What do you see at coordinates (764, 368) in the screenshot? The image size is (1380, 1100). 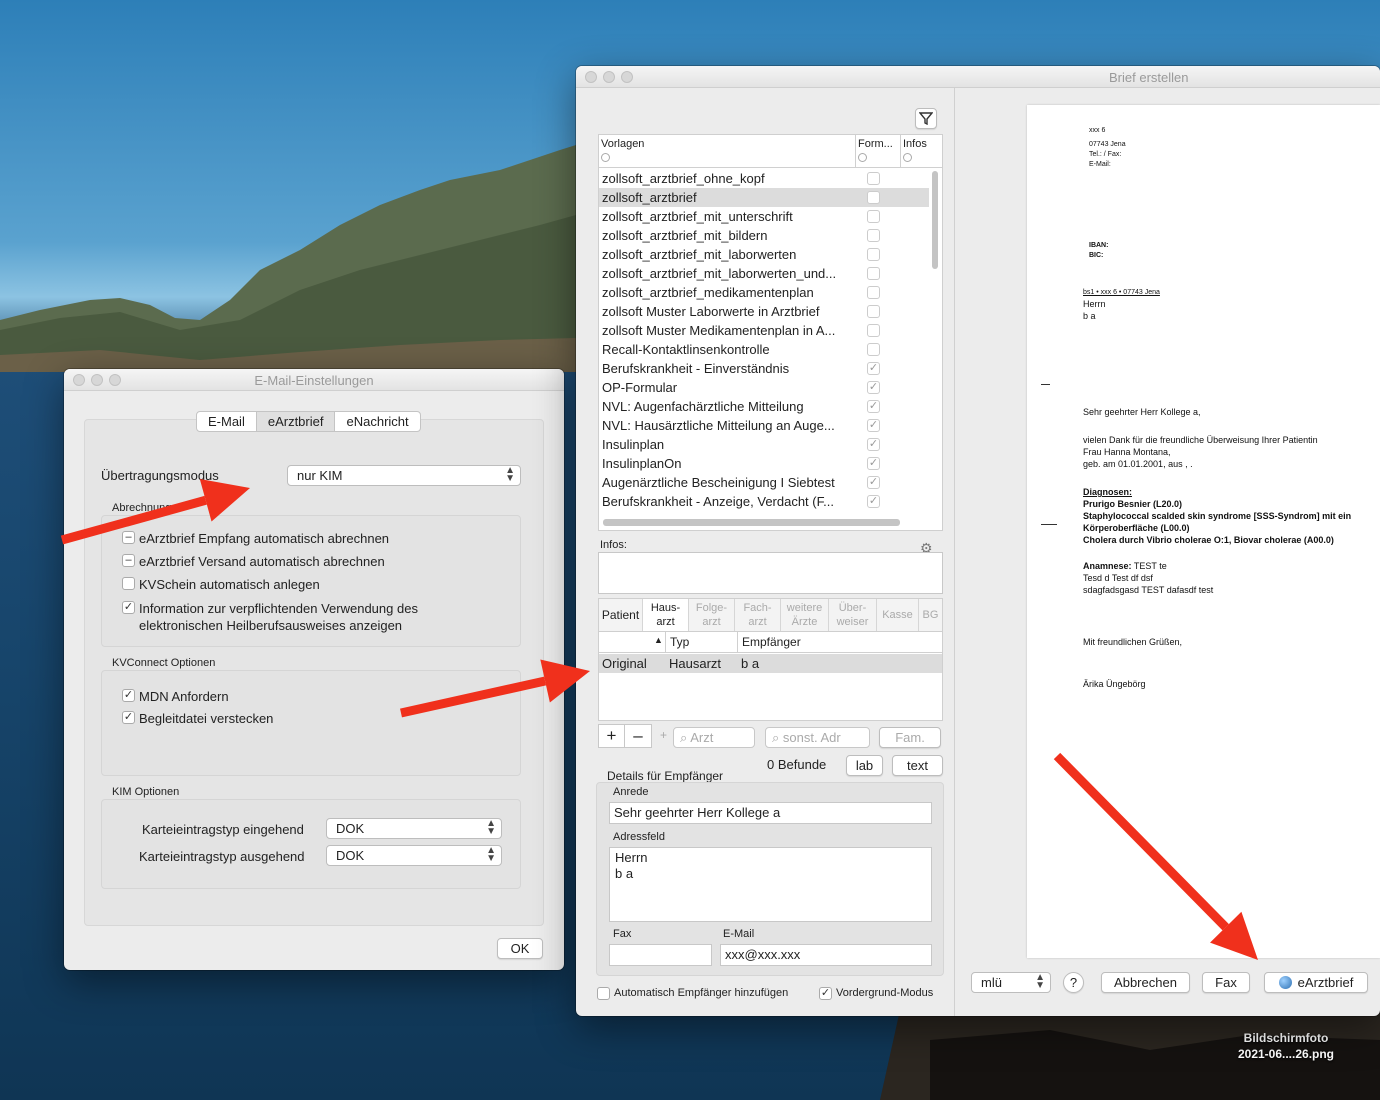 I see `template-row: Berufskrankheit - Einverständnis ✓` at bounding box center [764, 368].